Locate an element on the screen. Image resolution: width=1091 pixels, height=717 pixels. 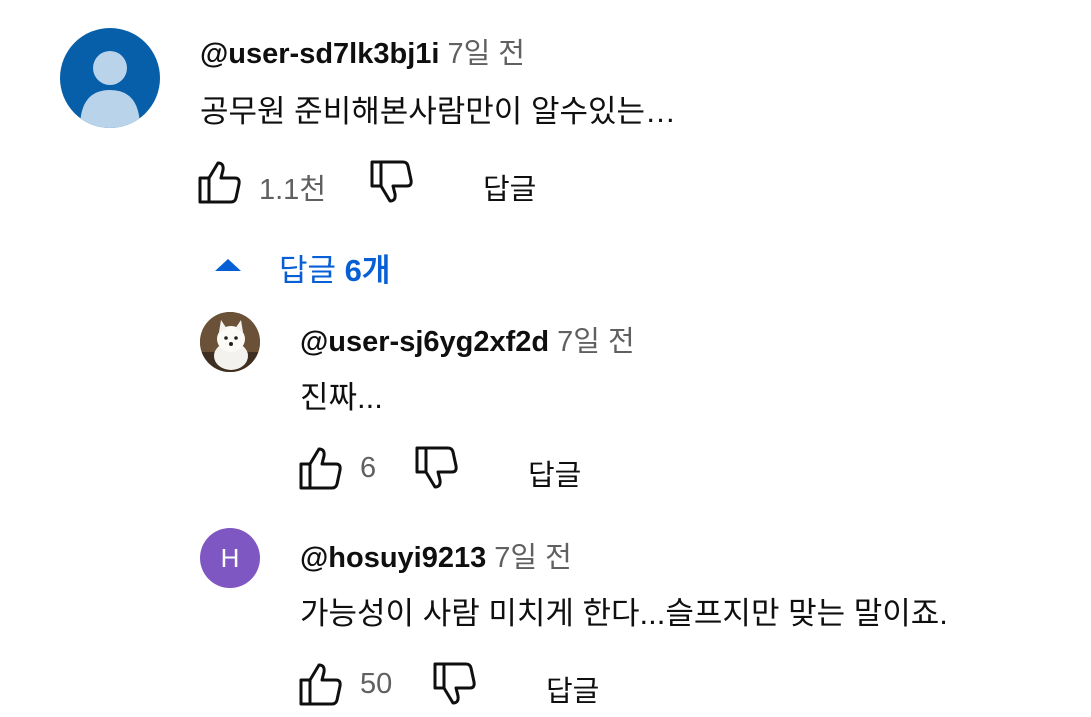
reply-author: @user-sj6yg2xf2d is located at coordinates (424, 342).